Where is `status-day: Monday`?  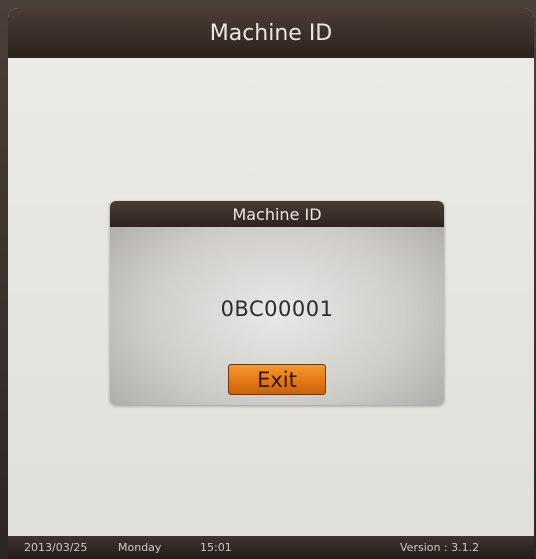 status-day: Monday is located at coordinates (140, 547).